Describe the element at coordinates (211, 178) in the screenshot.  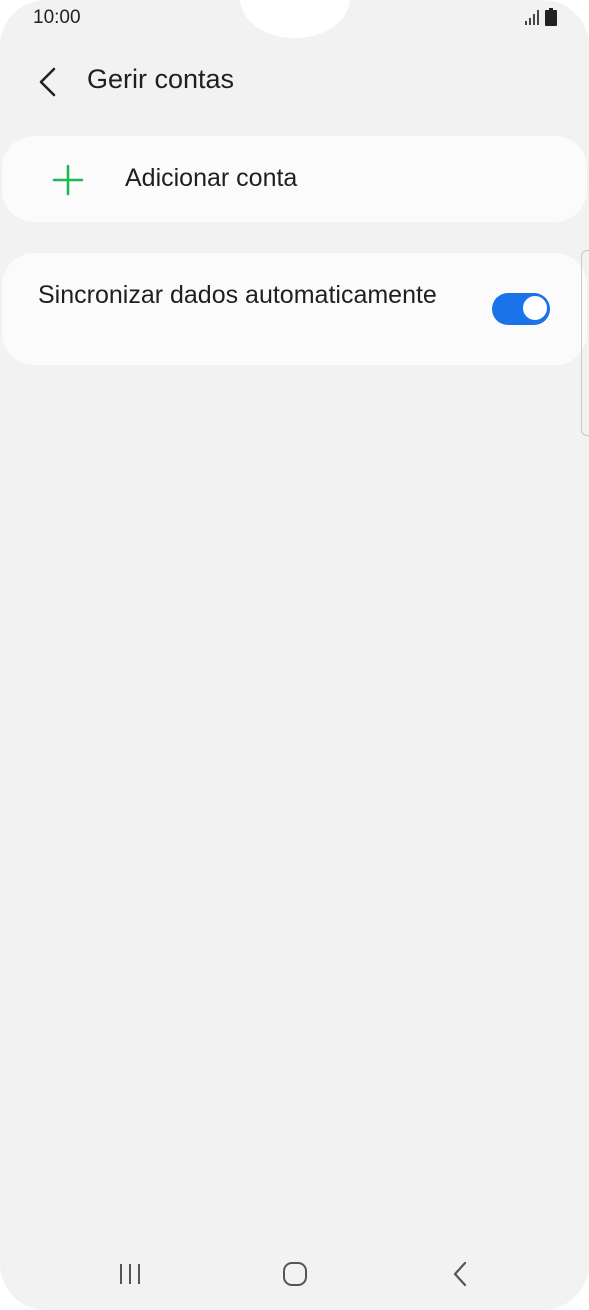
I see `add-account-label: Adicionar conta` at that location.